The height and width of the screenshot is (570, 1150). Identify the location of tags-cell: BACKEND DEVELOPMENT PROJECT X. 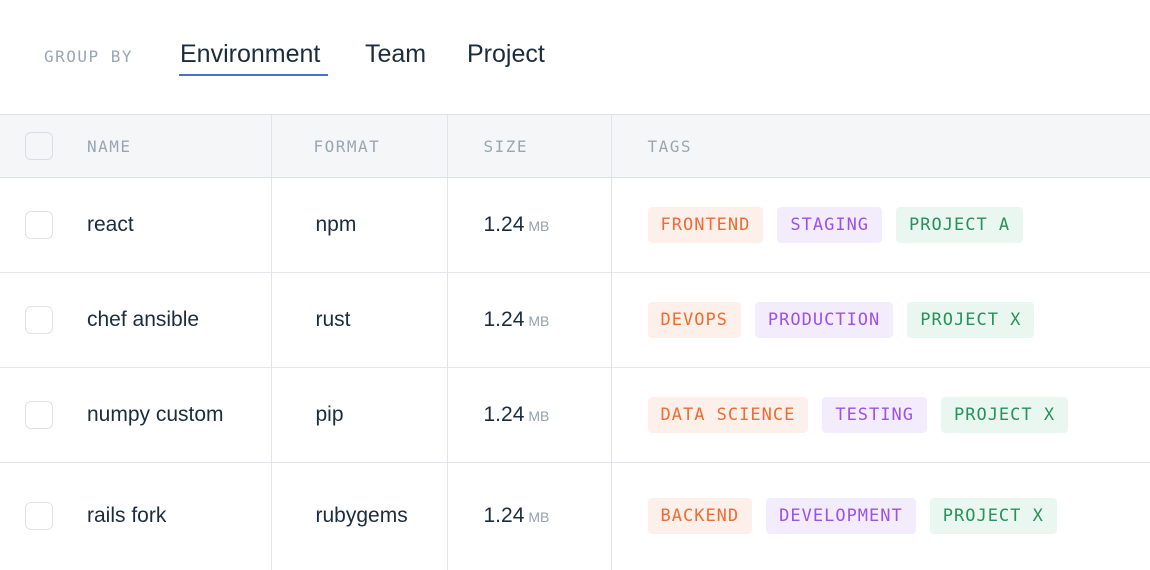
(880, 516).